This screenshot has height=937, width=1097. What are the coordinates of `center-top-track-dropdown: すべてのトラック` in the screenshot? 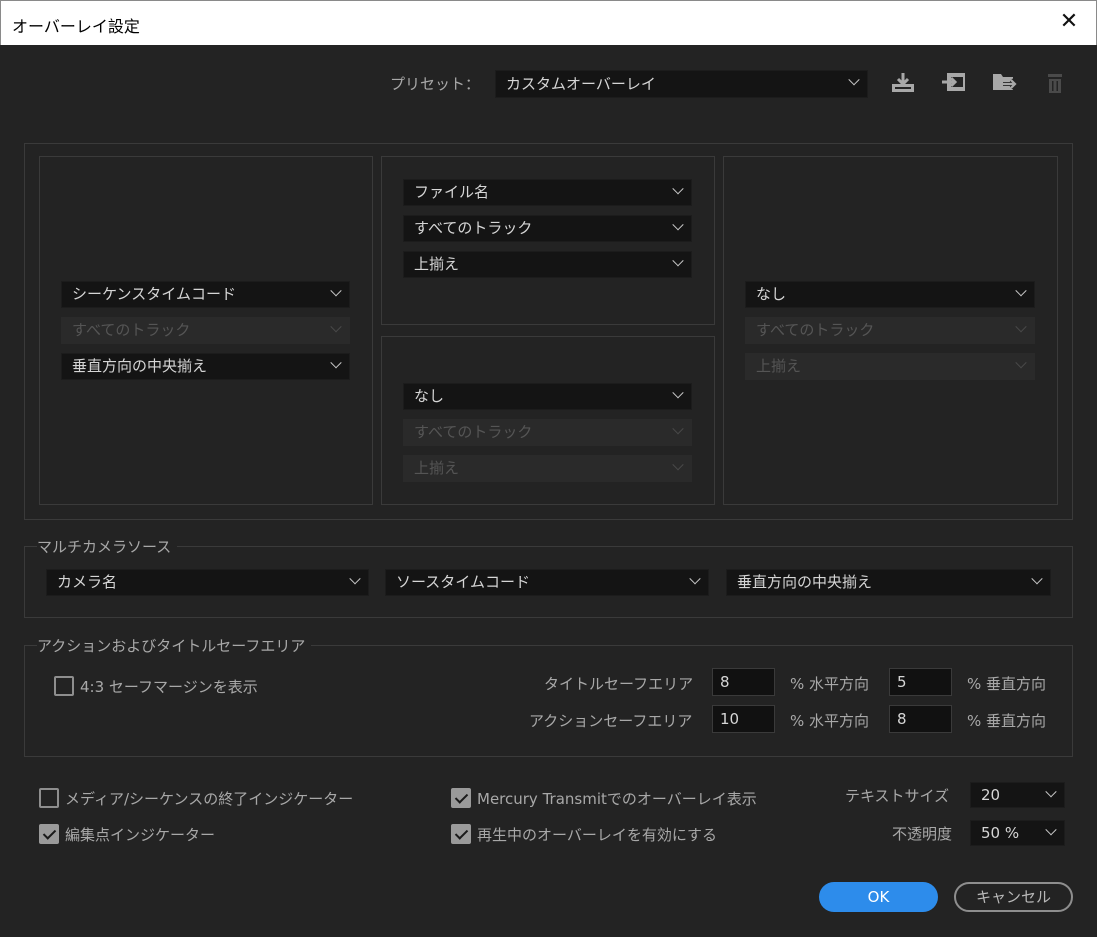 It's located at (547, 228).